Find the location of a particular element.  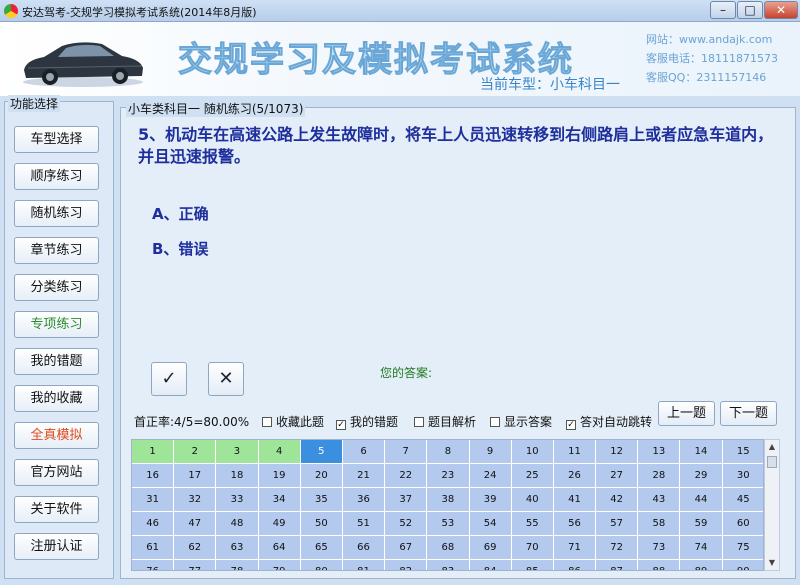

question-cell: 81 is located at coordinates (364, 565).